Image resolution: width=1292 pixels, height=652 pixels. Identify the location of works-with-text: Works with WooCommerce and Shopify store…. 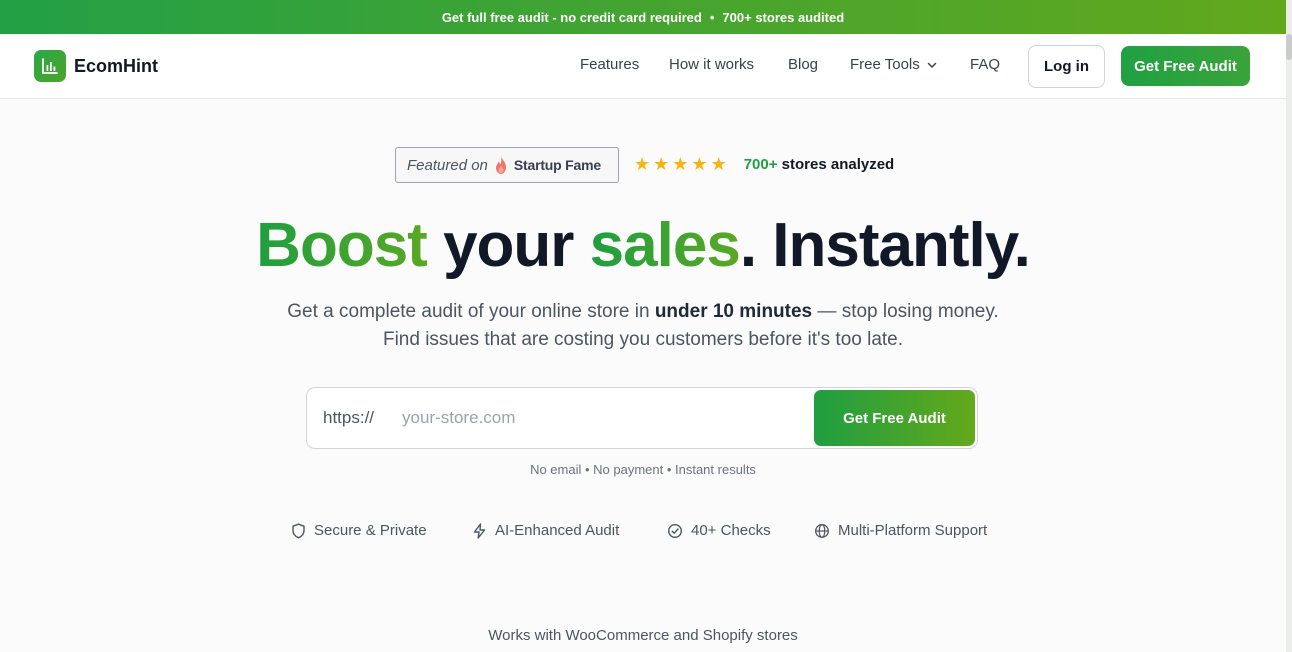
(643, 635).